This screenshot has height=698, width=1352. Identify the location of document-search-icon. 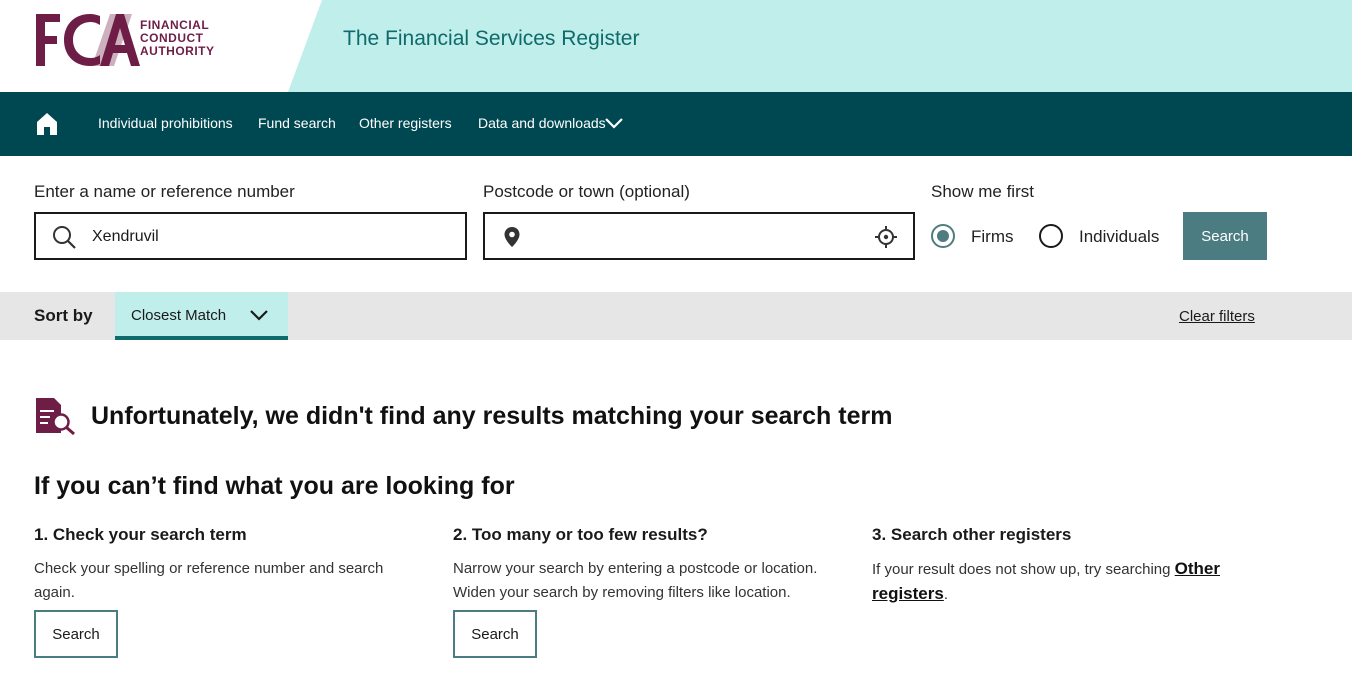
(55, 416).